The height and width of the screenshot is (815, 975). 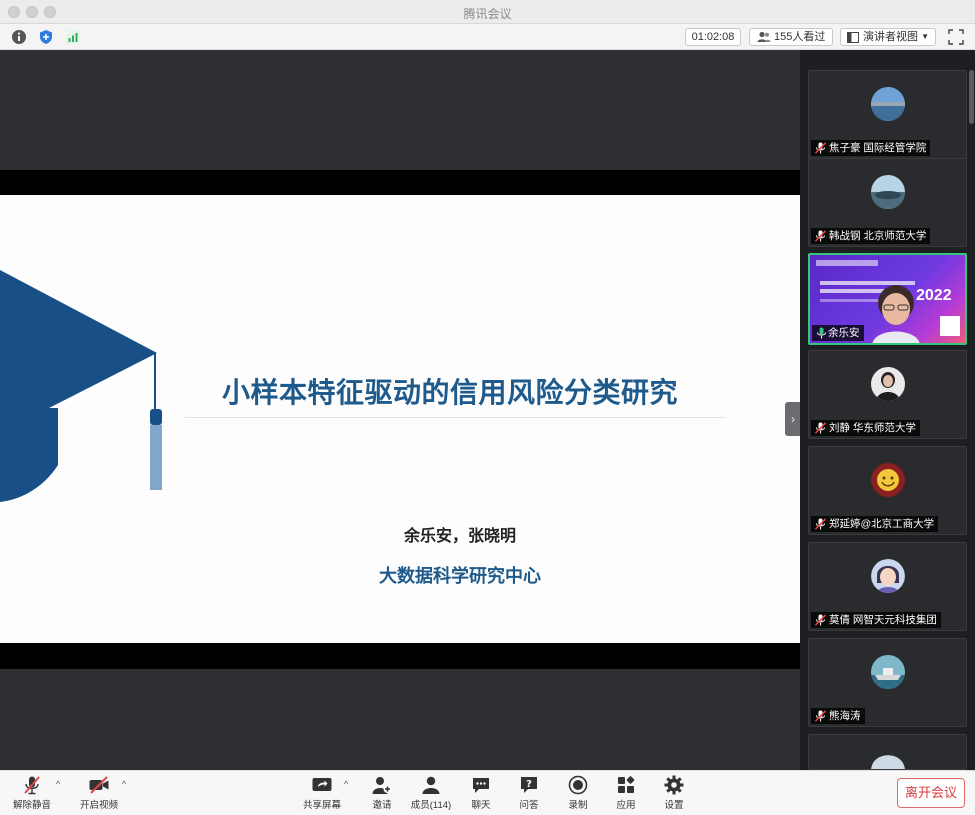 What do you see at coordinates (455, 417) in the screenshot?
I see `slide-divider` at bounding box center [455, 417].